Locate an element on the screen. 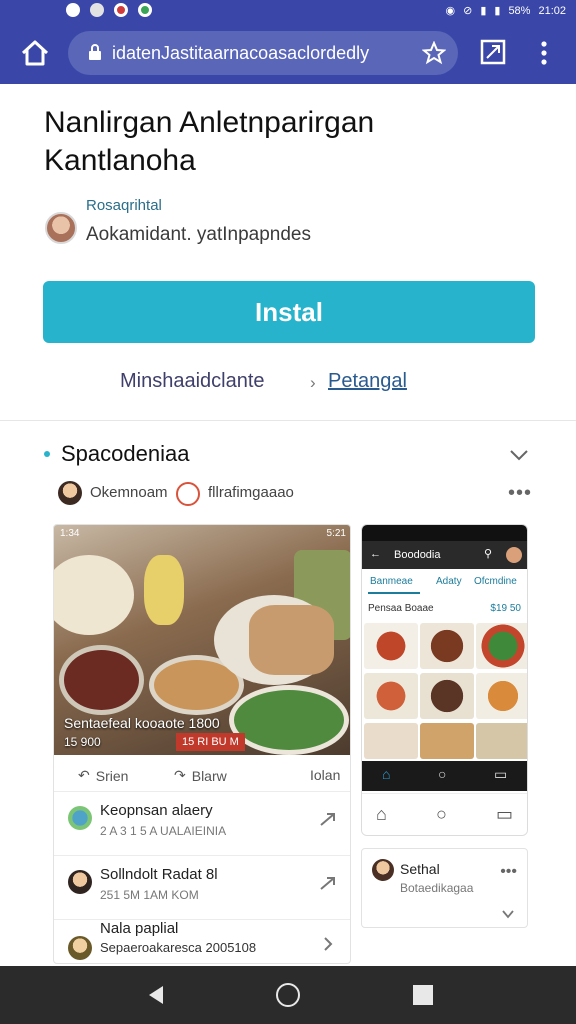 The height and width of the screenshot is (1024, 576). address-bar: idatenJastitaarnacoasaclordedly is located at coordinates (263, 53).